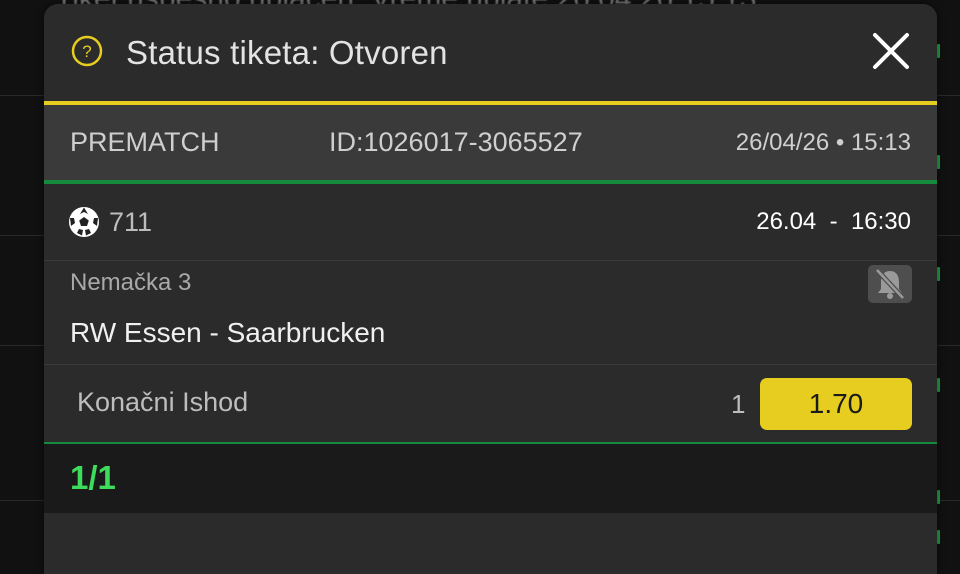  What do you see at coordinates (163, 402) in the screenshot?
I see `market-name: Konačni Ishod` at bounding box center [163, 402].